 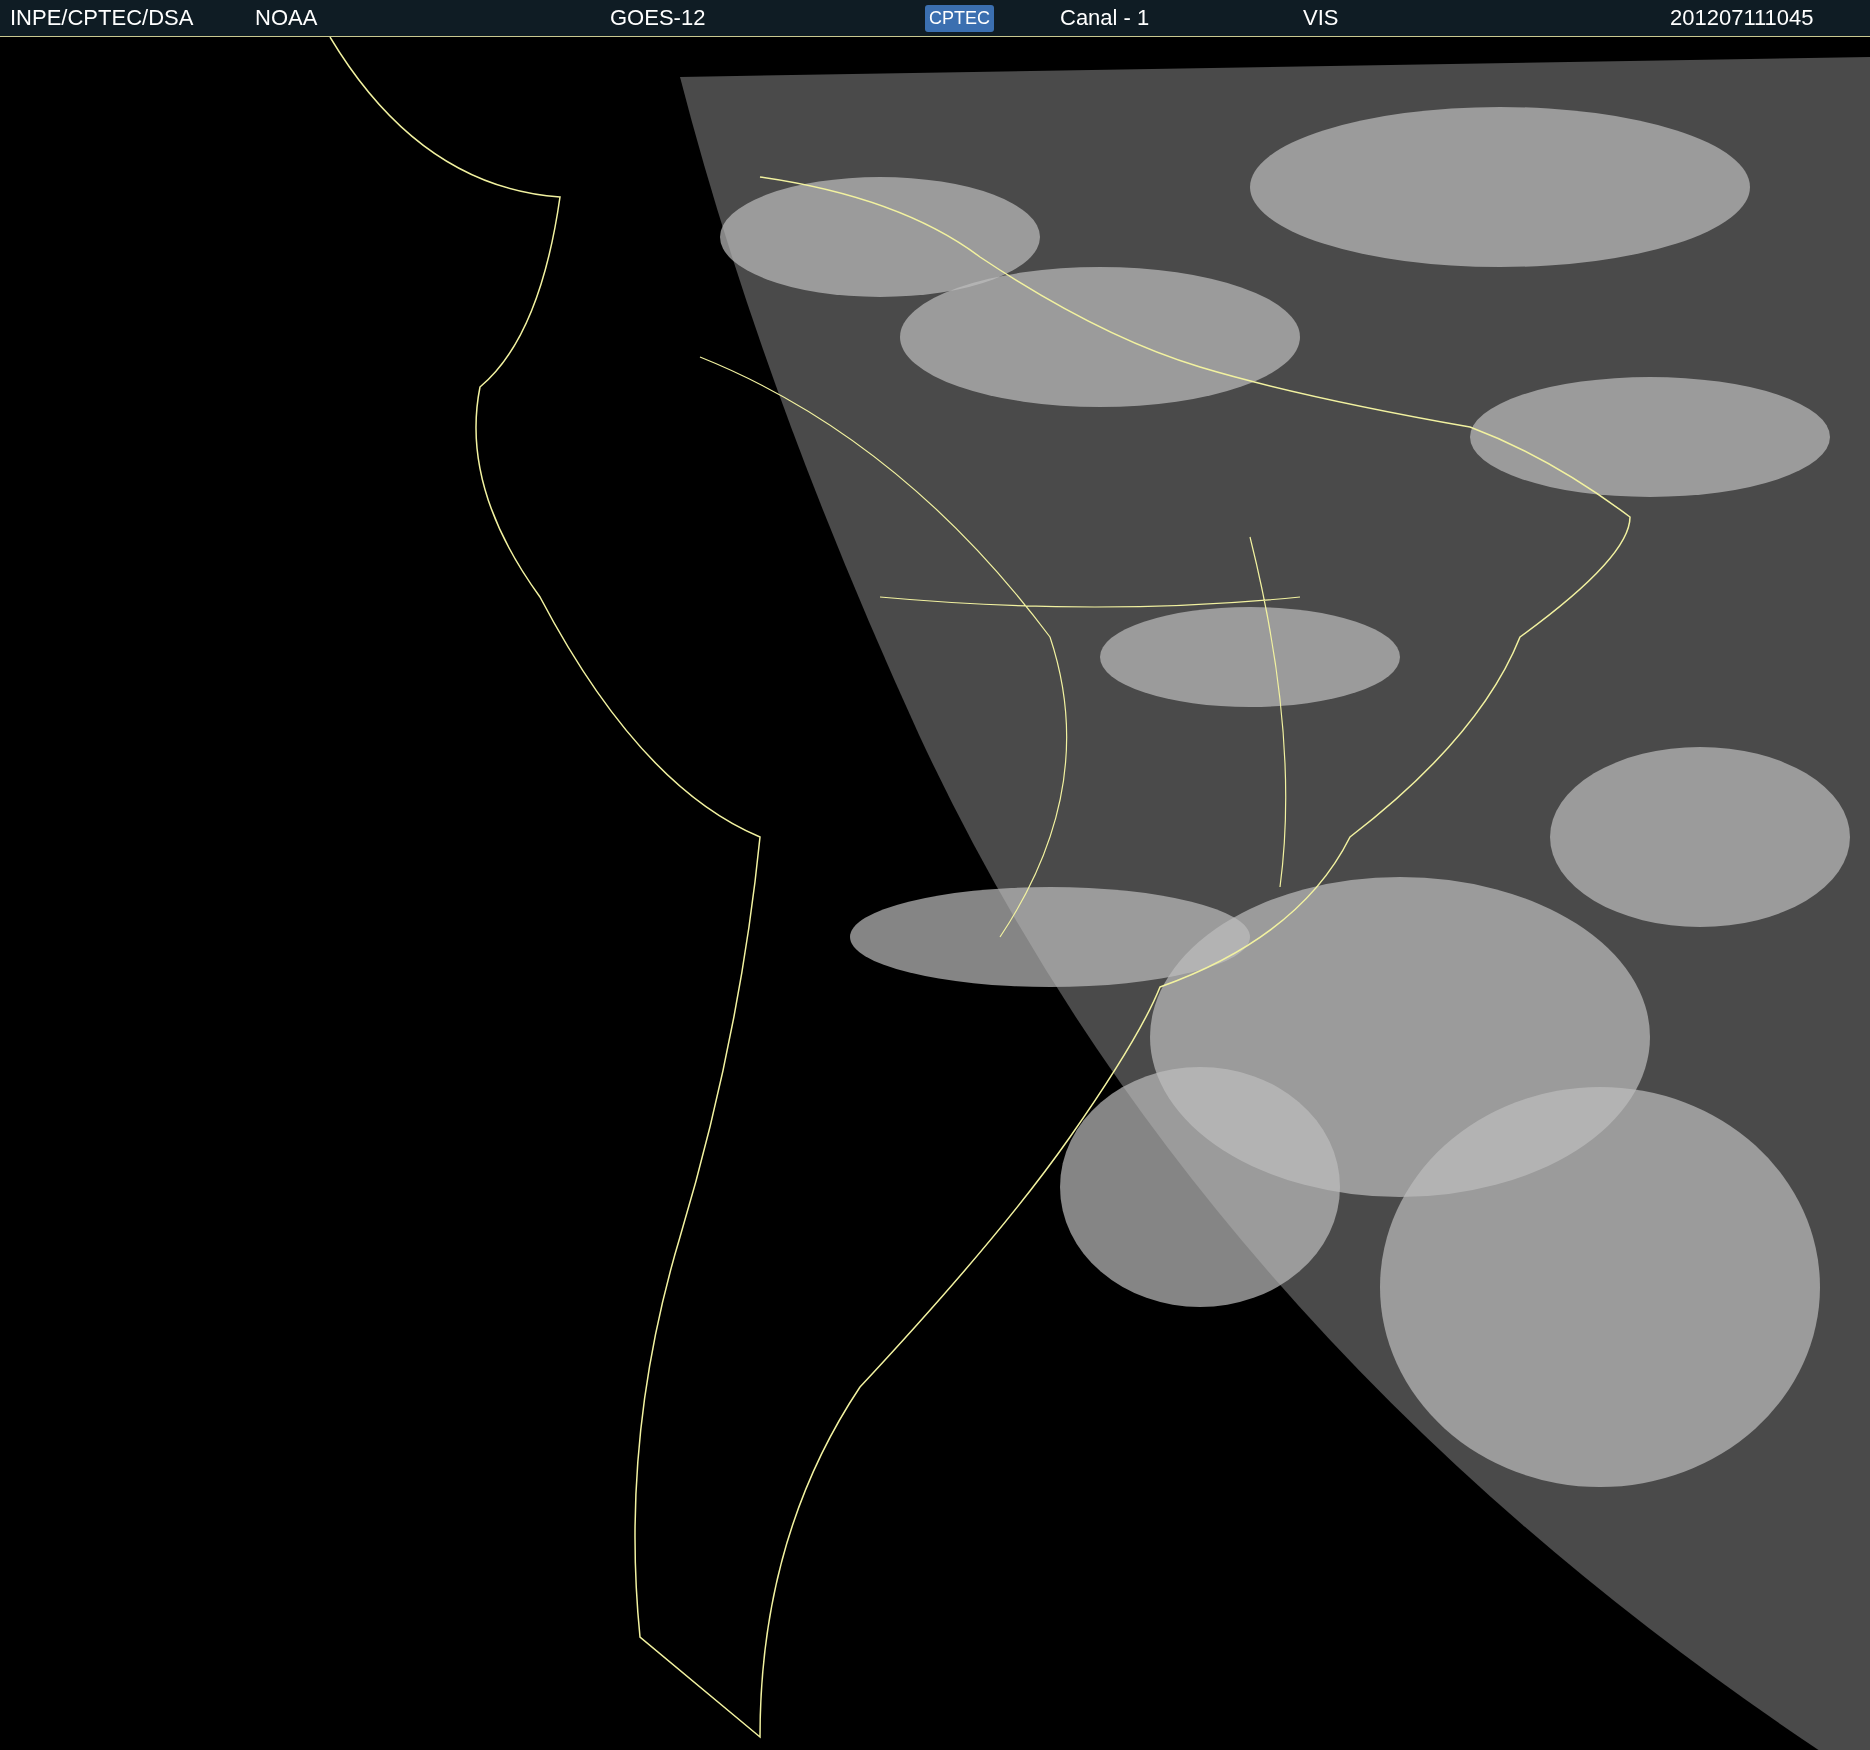 What do you see at coordinates (286, 18) in the screenshot?
I see `header-label: NOAA` at bounding box center [286, 18].